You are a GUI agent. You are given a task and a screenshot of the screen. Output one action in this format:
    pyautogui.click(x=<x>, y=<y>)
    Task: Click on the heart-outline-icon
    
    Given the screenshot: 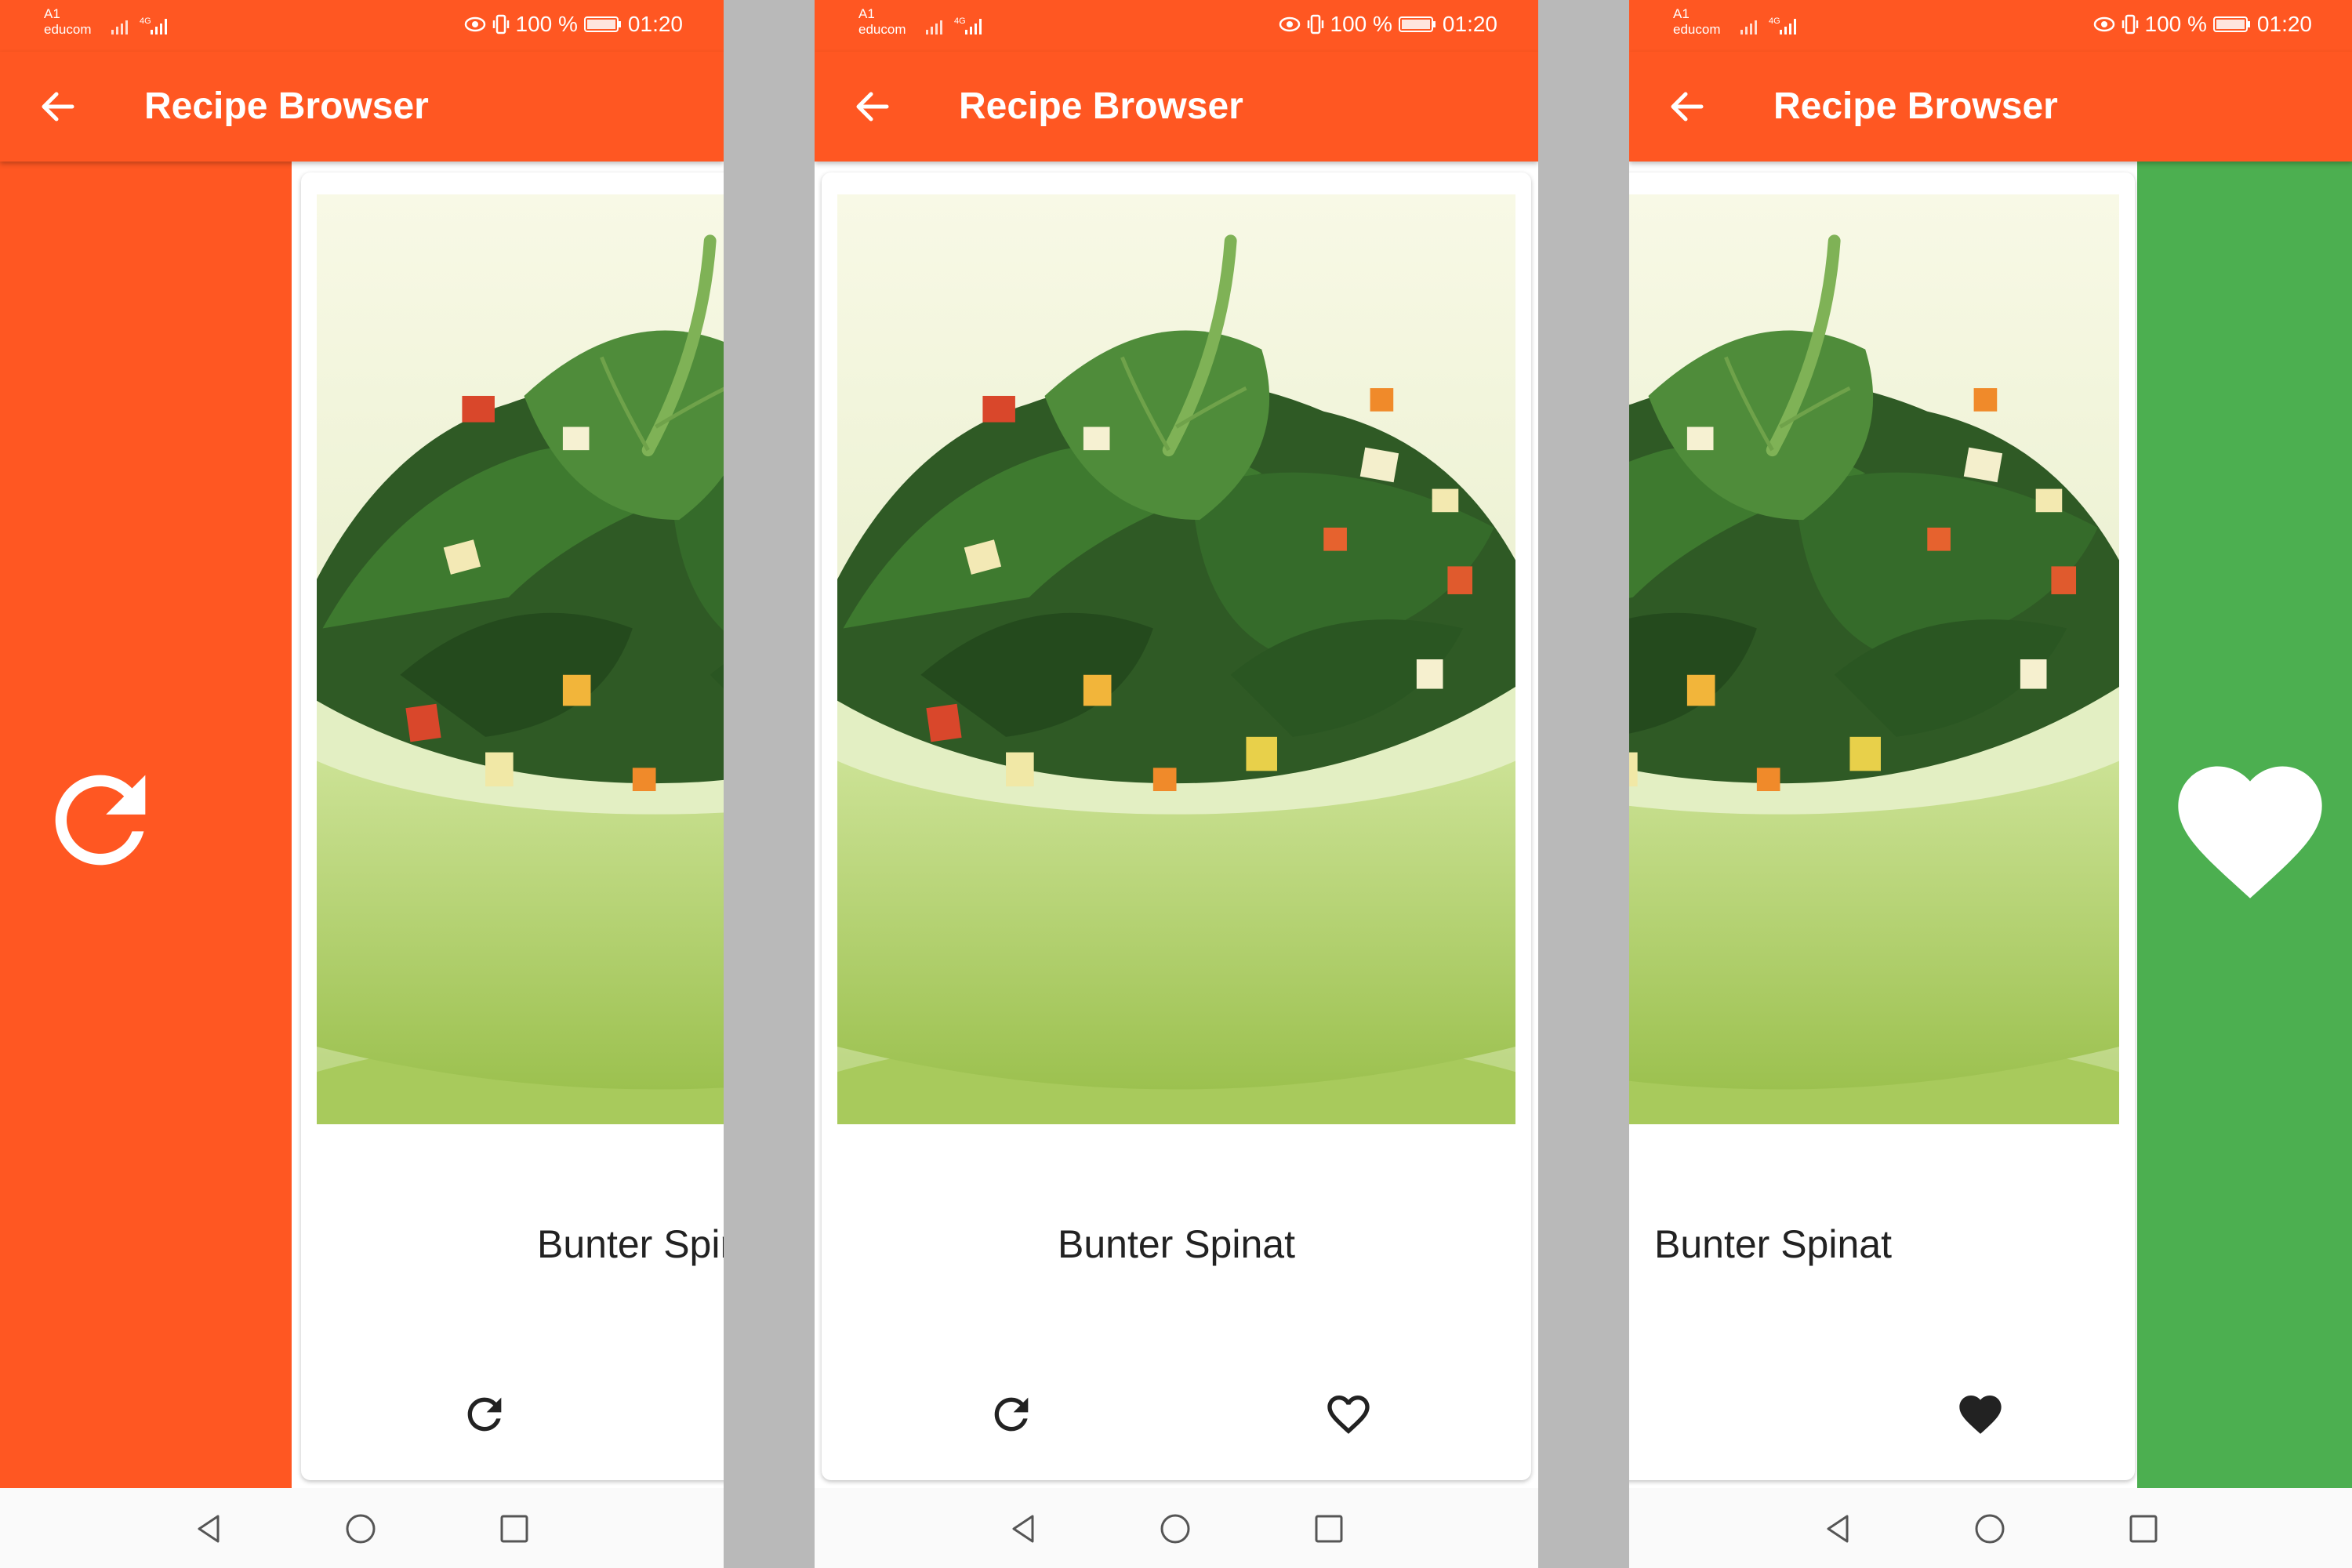 What is the action you would take?
    pyautogui.click(x=1348, y=1415)
    